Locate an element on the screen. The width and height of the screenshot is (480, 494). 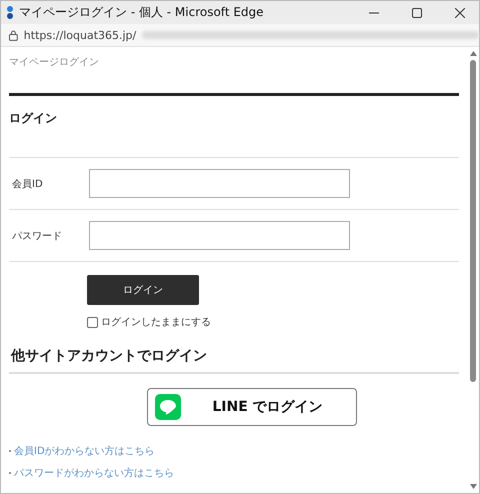
help-link: 会員IDがわからない方はこちら is located at coordinates (84, 451).